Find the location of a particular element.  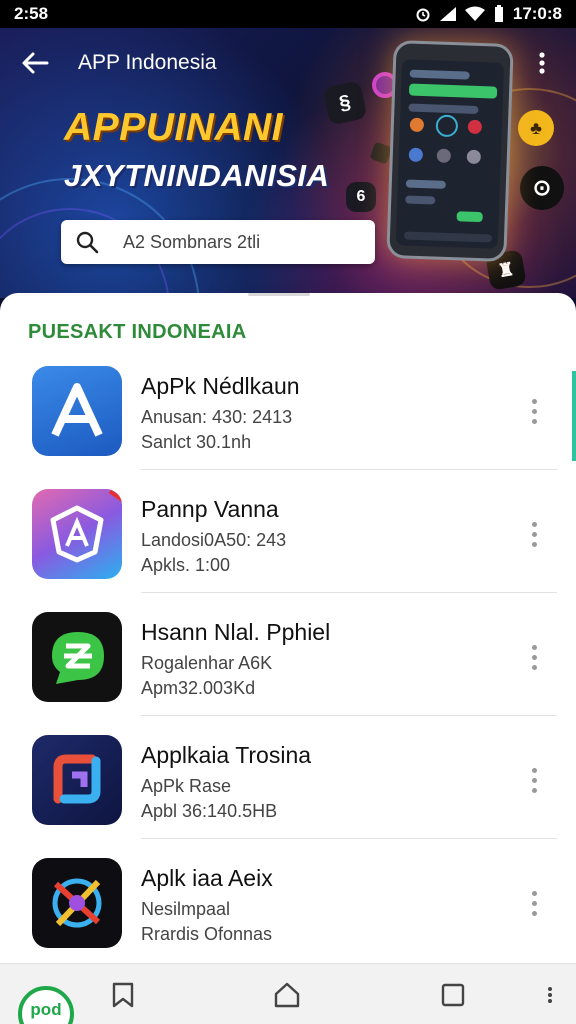

recents-button is located at coordinates (453, 995).